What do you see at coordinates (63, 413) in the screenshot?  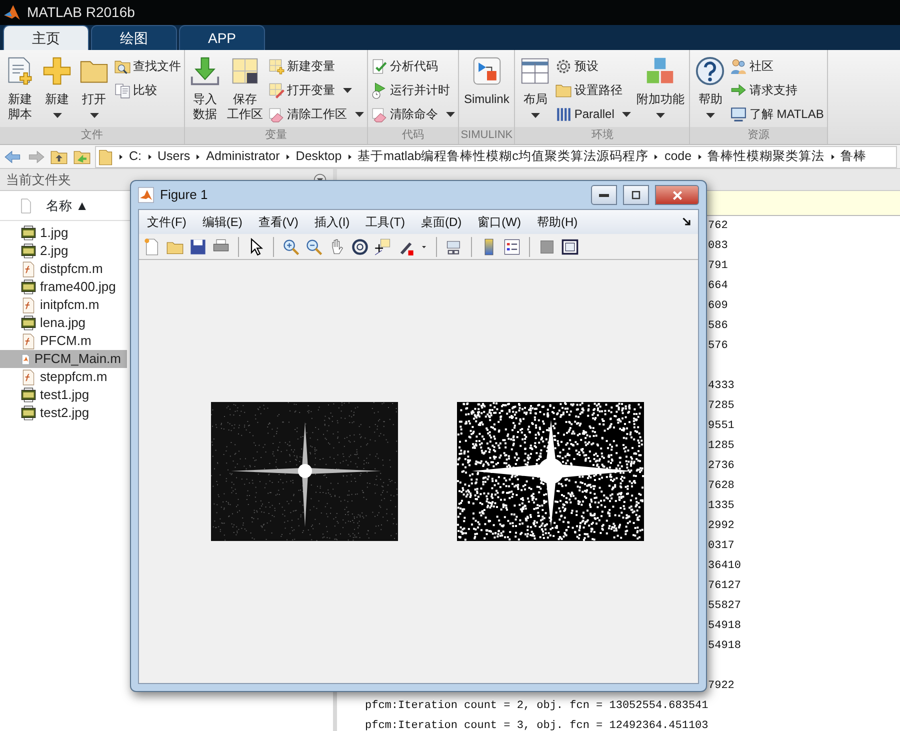 I see `file-item: test2.jpg` at bounding box center [63, 413].